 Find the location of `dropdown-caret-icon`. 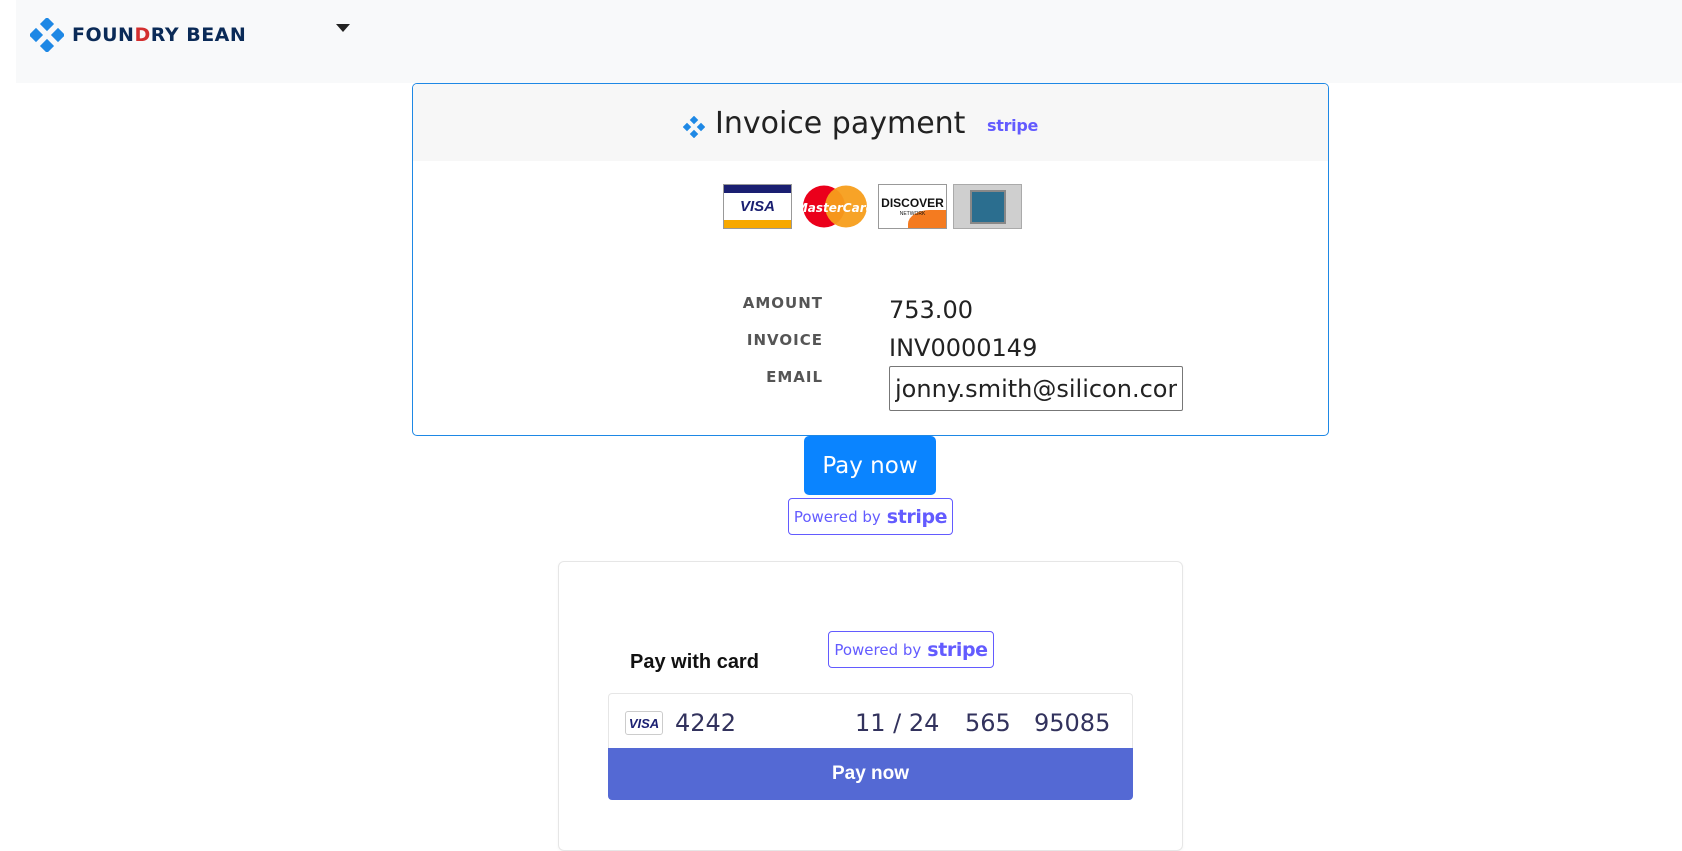

dropdown-caret-icon is located at coordinates (343, 28).